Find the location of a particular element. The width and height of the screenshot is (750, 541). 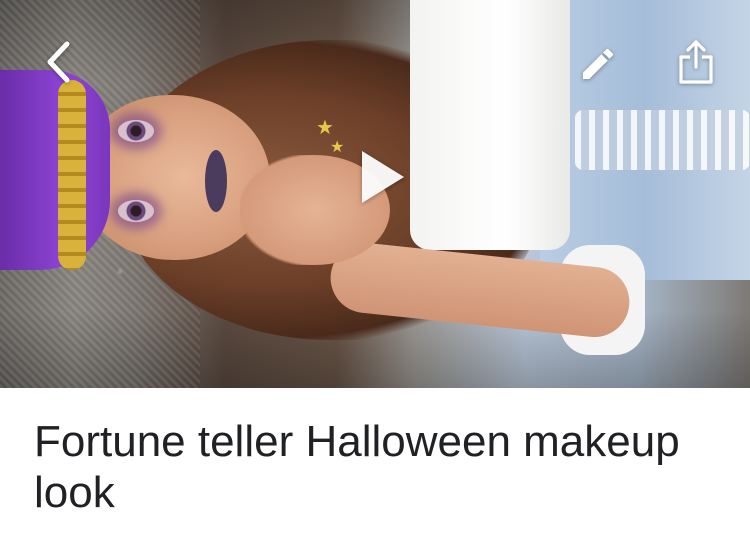

share-icon is located at coordinates (696, 62).